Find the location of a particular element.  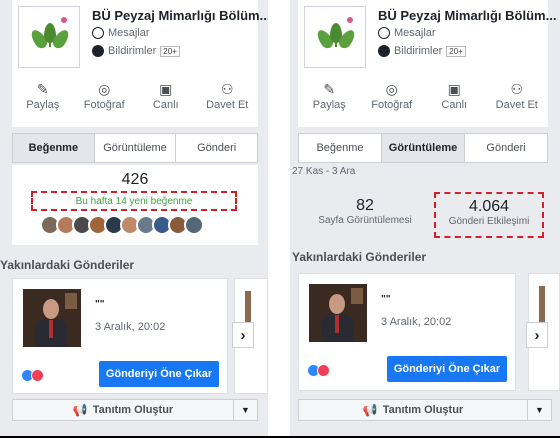

page-views-value: 82 is located at coordinates (365, 205).